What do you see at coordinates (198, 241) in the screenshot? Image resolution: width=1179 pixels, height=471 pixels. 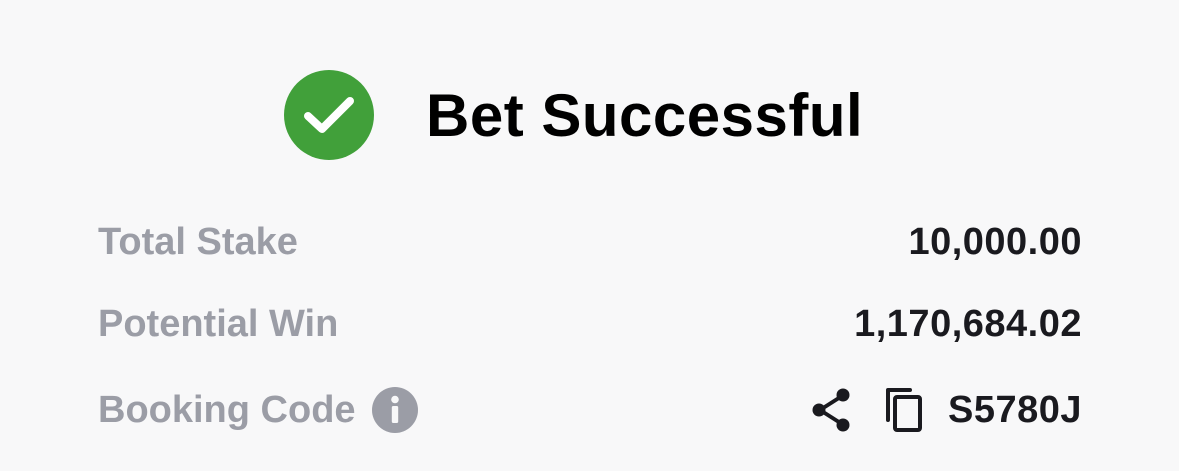 I see `total-stake-label: Total Stake` at bounding box center [198, 241].